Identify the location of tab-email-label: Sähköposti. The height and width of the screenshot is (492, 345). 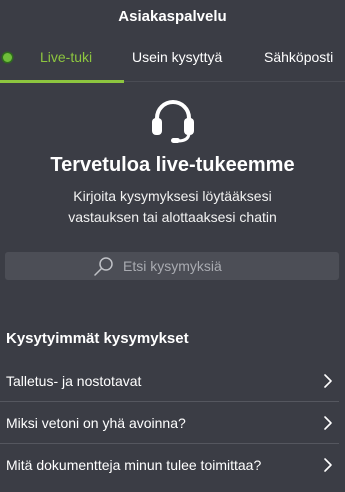
(299, 57).